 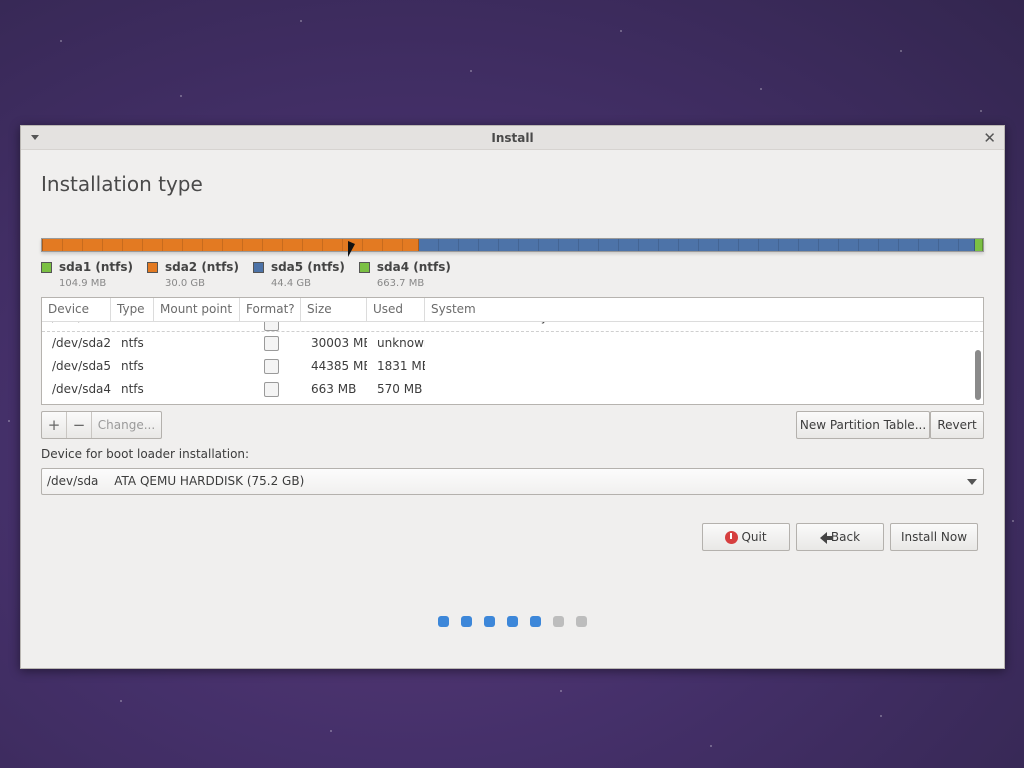 I want to click on legend-item: sda5 (ntfs) 44.4 GB, so click(x=298, y=274).